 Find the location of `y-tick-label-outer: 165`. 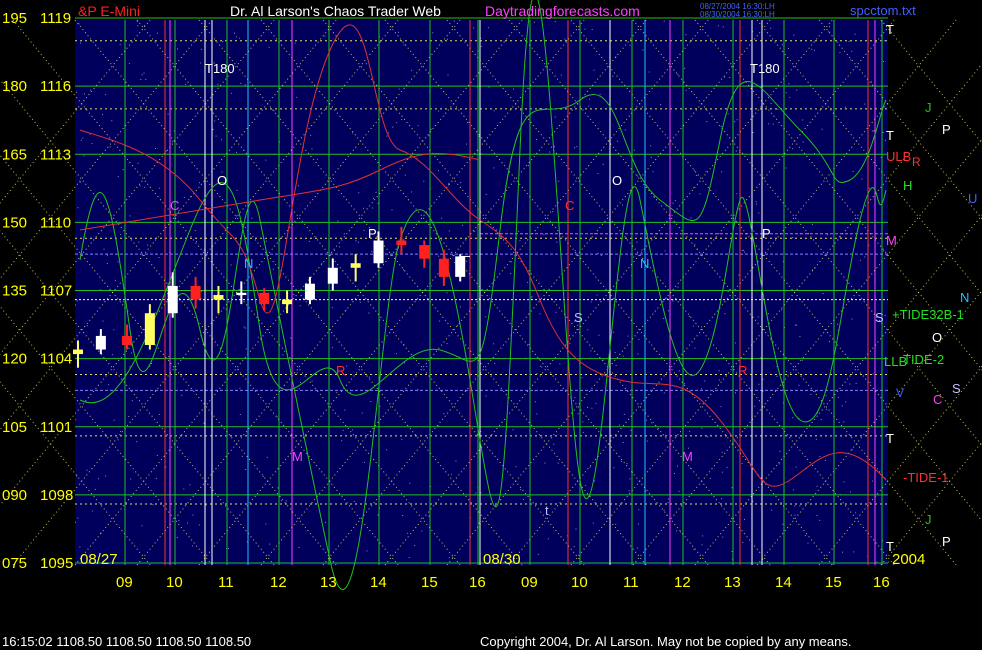

y-tick-label-outer: 165 is located at coordinates (14, 154).